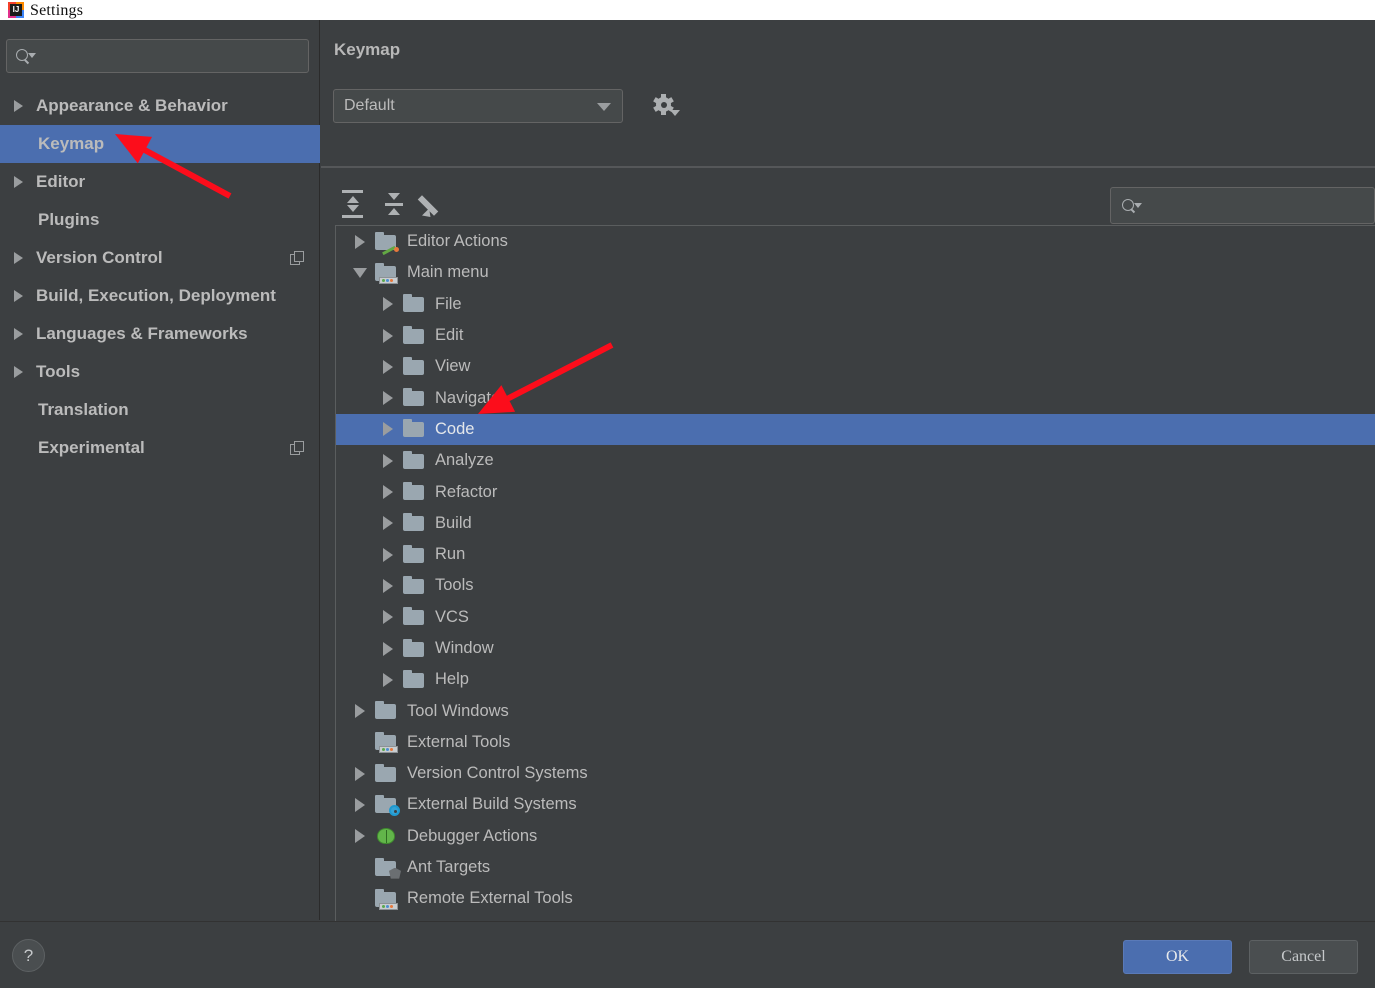 The width and height of the screenshot is (1375, 988). Describe the element at coordinates (855, 836) in the screenshot. I see `tree-row: Debugger Actions` at that location.